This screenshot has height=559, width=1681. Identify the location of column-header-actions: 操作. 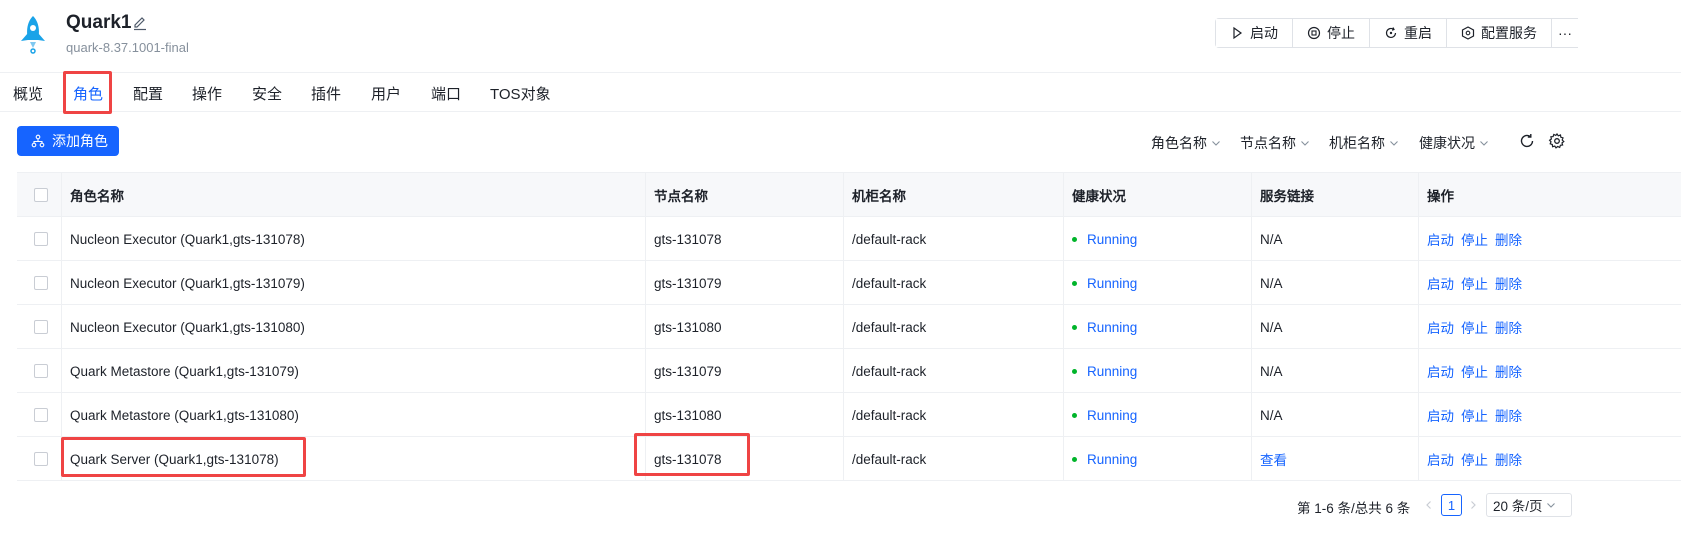
(1440, 196).